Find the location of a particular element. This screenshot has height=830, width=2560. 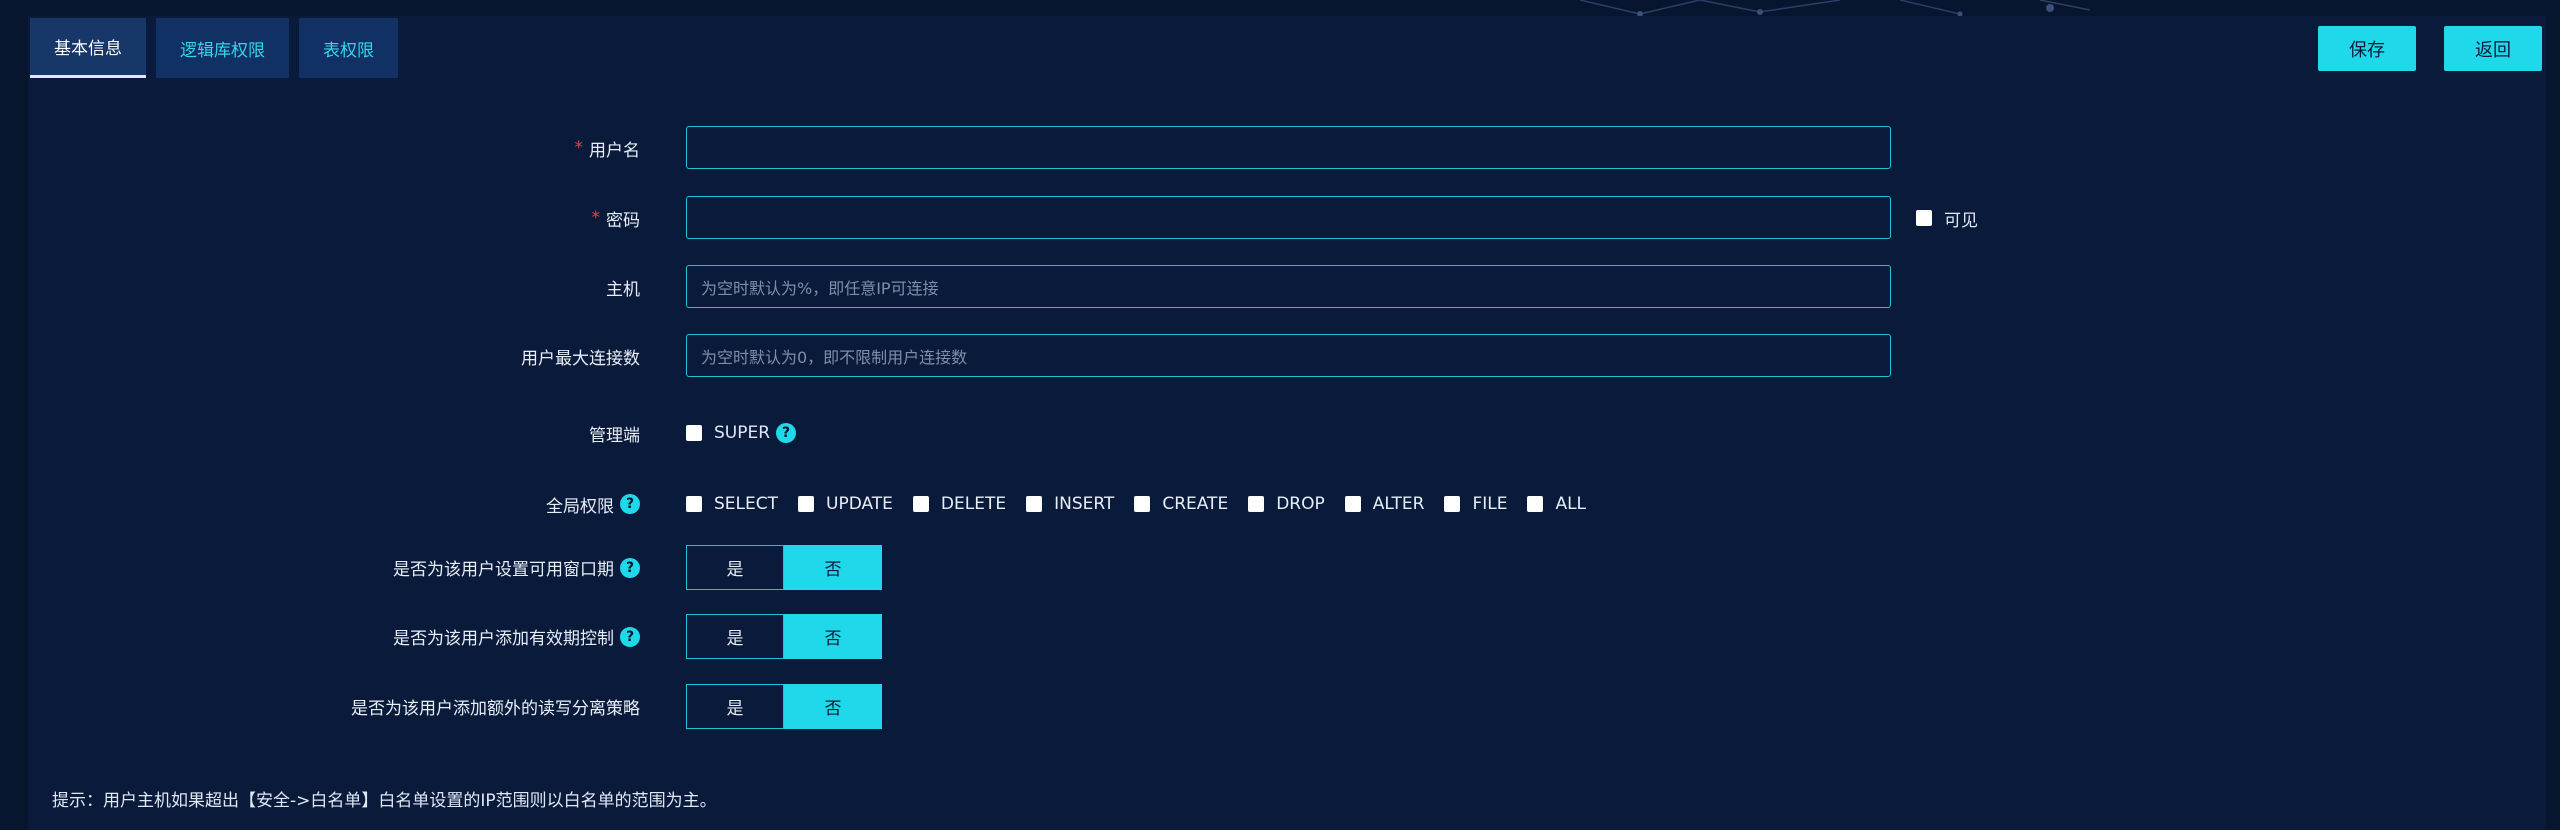

priv-option-label: CREATE is located at coordinates (1195, 504).